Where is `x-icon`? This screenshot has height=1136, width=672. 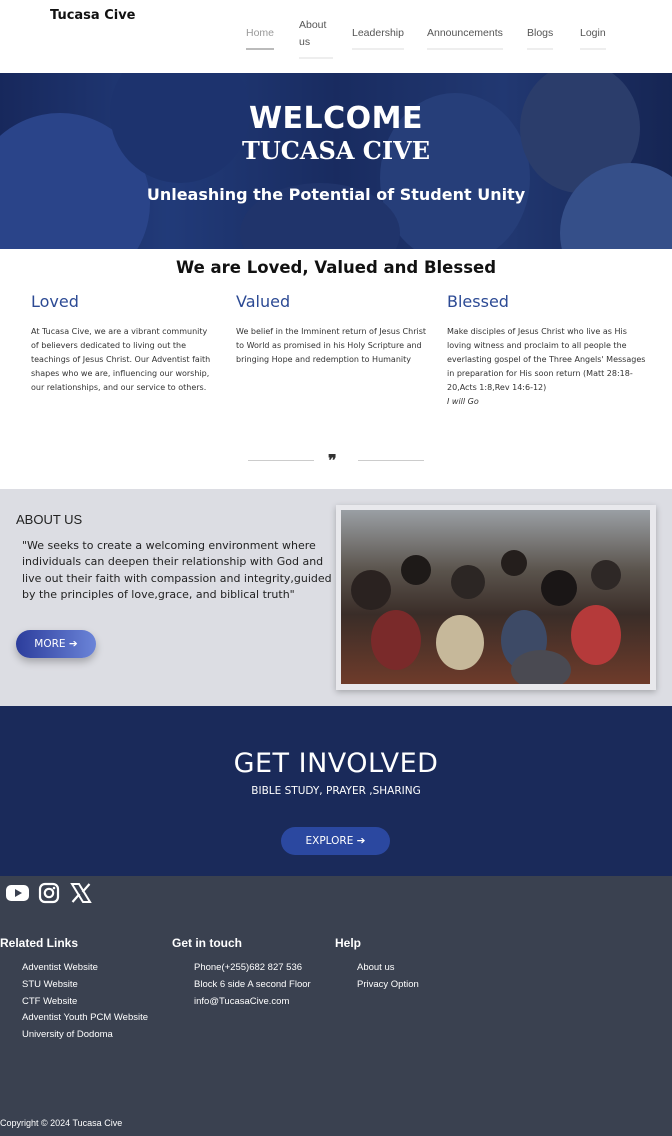 x-icon is located at coordinates (81, 893).